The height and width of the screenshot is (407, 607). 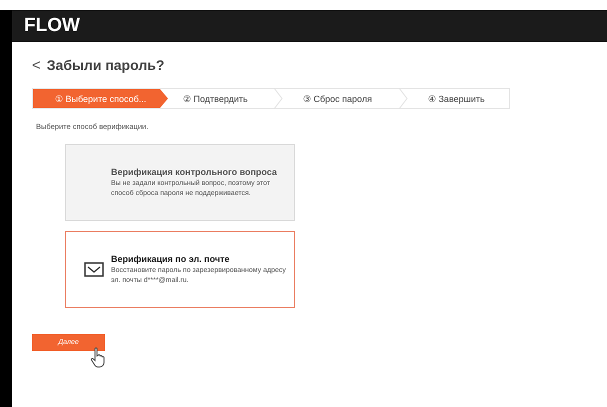 I want to click on step-tab: ④ Завершить, so click(x=458, y=98).